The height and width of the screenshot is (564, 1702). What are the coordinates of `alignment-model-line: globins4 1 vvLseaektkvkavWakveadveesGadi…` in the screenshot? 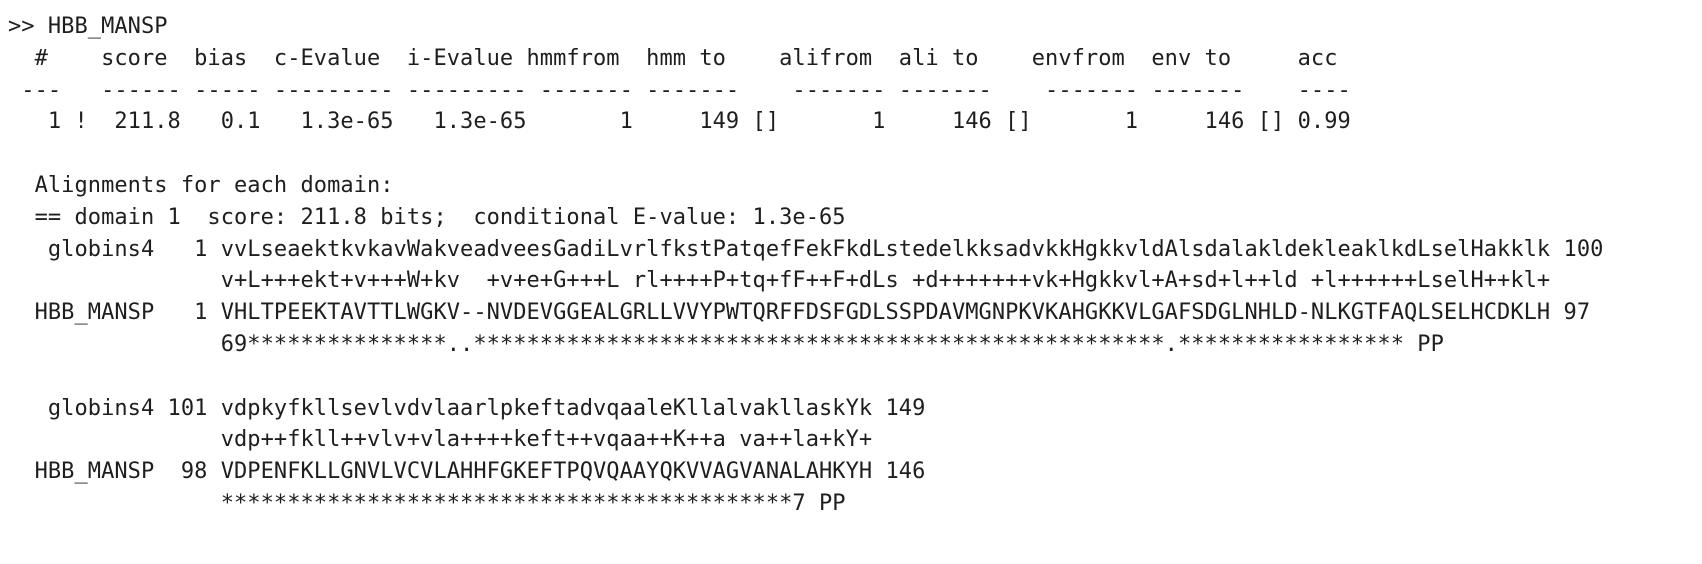 It's located at (806, 249).